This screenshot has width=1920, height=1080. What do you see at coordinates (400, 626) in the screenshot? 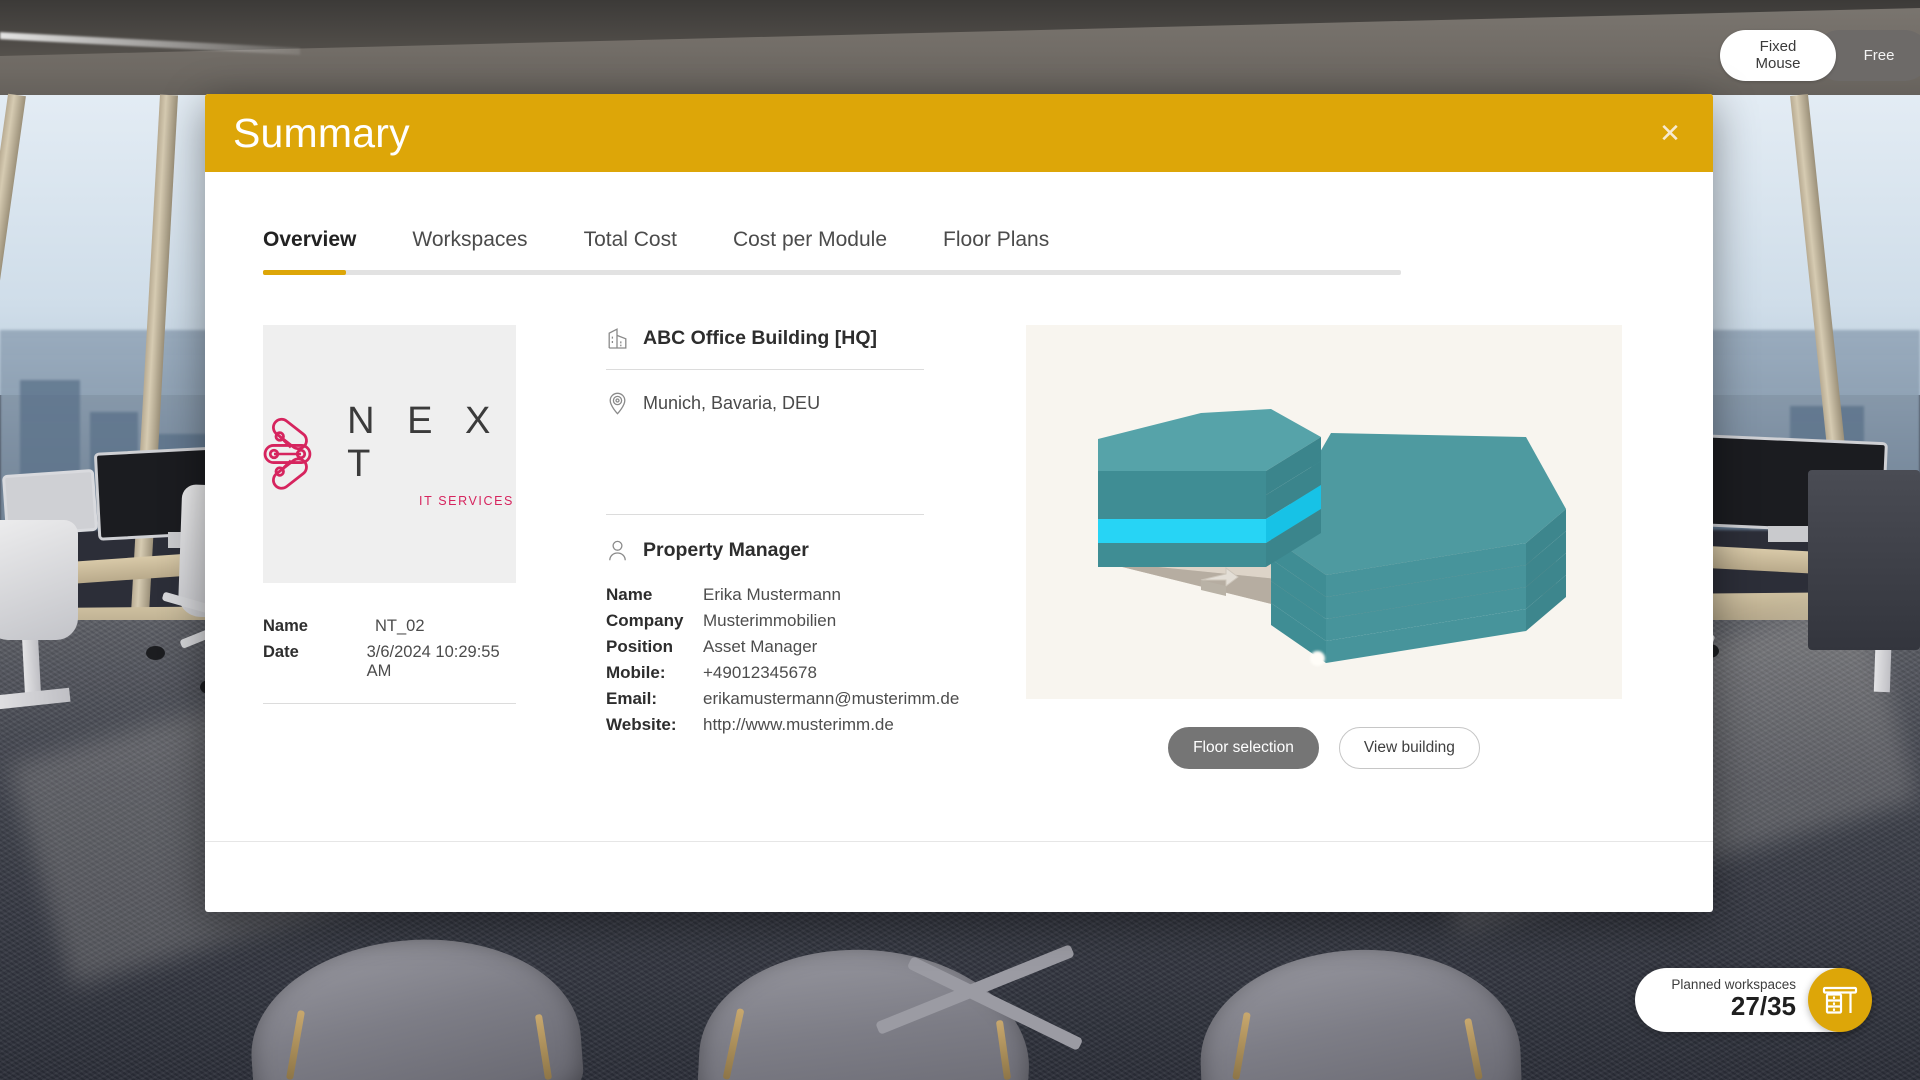
I see `project-name-value: NT_02` at bounding box center [400, 626].